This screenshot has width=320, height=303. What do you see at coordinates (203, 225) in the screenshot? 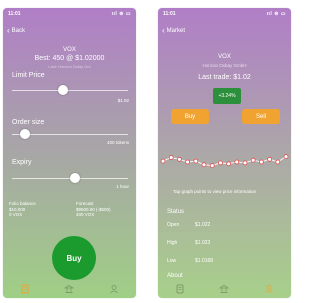
I see `stat-value: $1.022` at bounding box center [203, 225].